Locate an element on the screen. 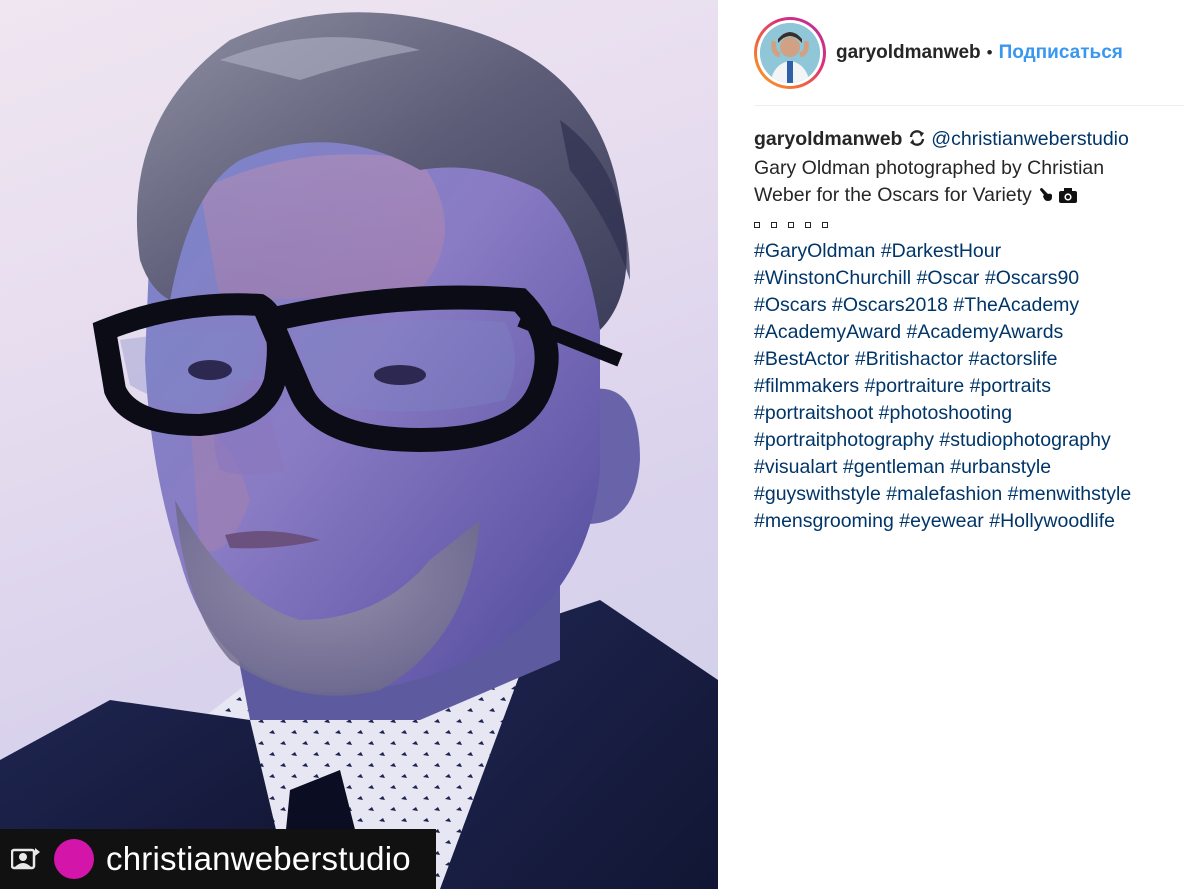 This screenshot has height=889, width=1184. hashtag-link: #portraits is located at coordinates (1010, 386).